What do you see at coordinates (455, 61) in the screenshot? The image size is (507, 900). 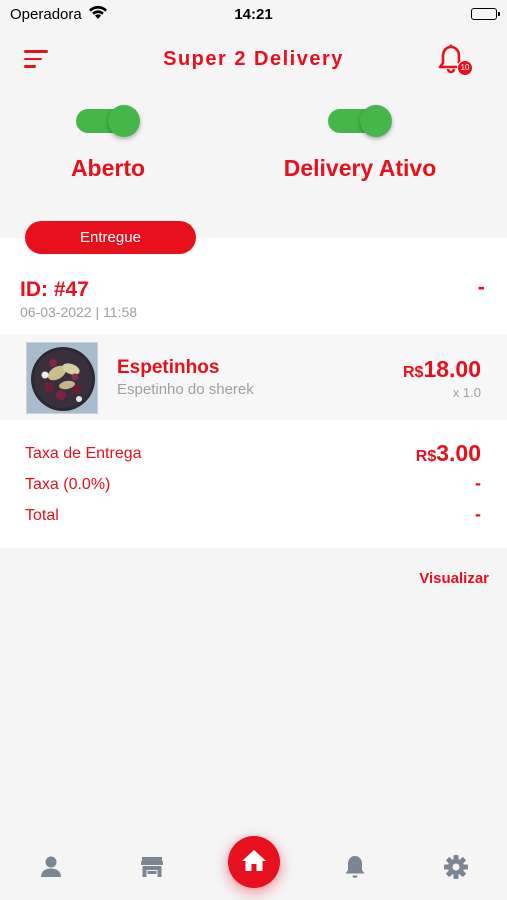 I see `notifications-button: 10` at bounding box center [455, 61].